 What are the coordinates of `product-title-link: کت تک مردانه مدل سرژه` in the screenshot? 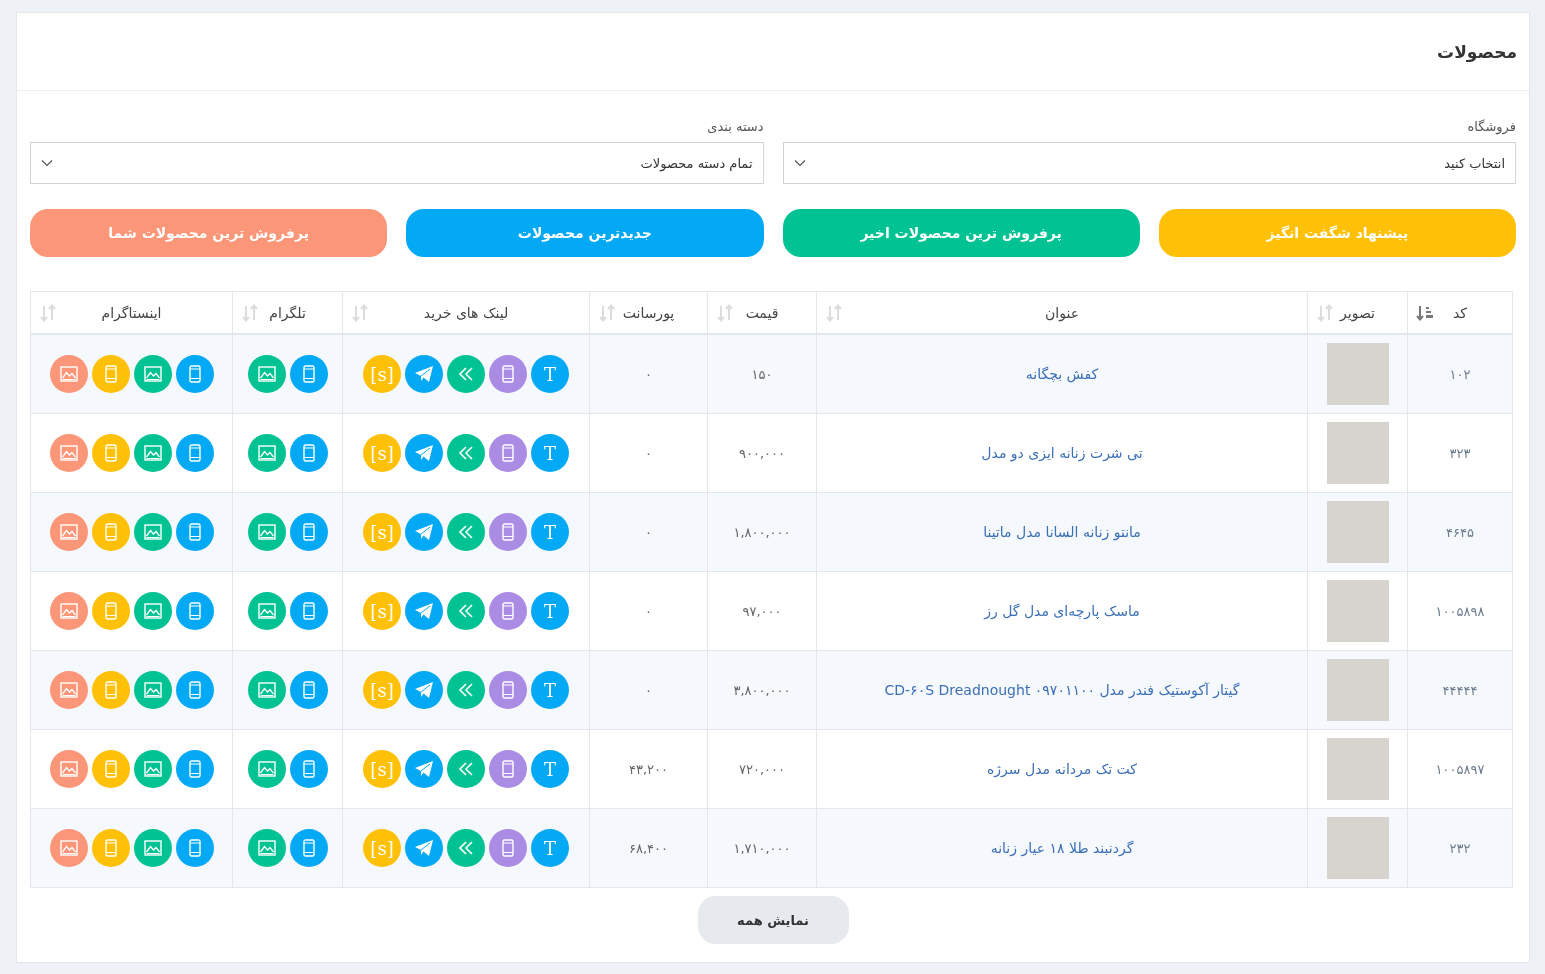 It's located at (1062, 769).